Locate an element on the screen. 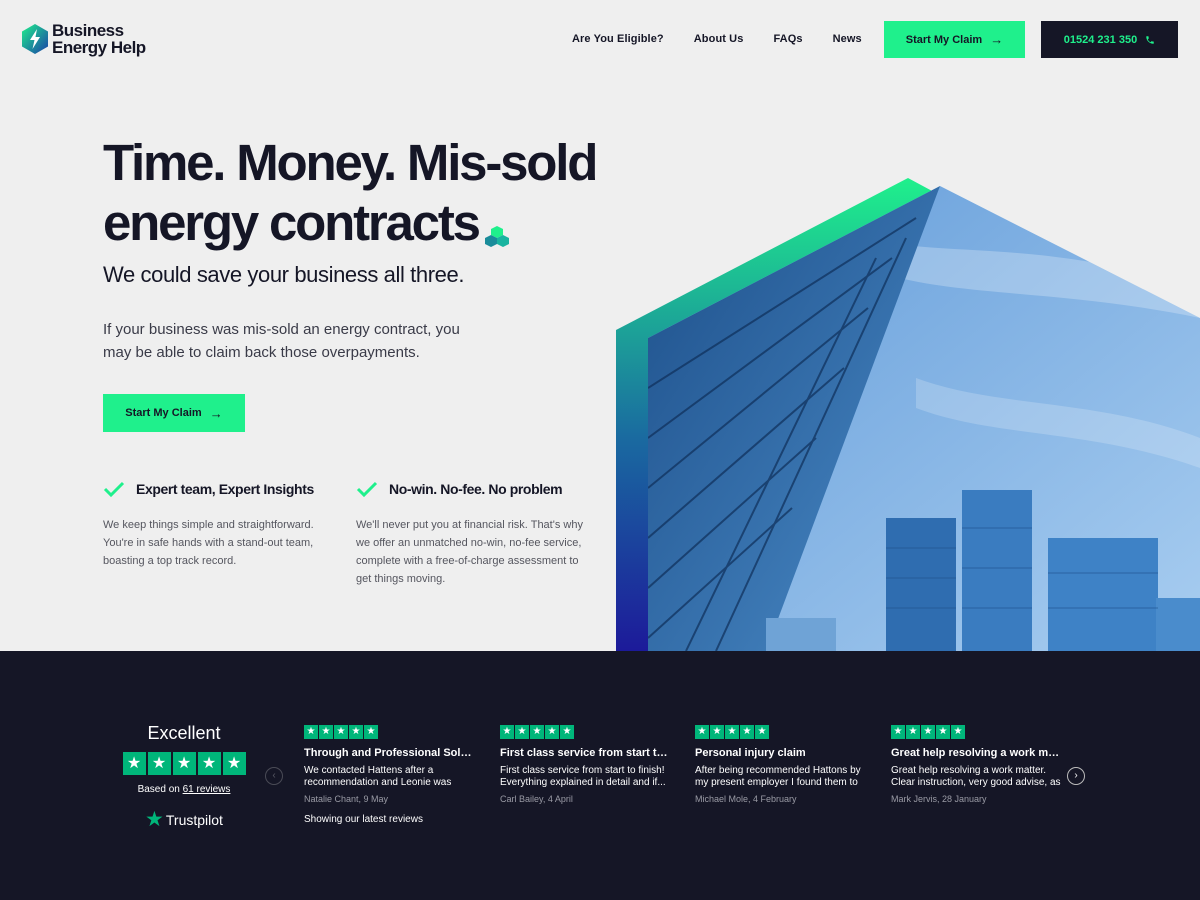  feature-title: No-win. No-fee. No problem is located at coordinates (476, 489).